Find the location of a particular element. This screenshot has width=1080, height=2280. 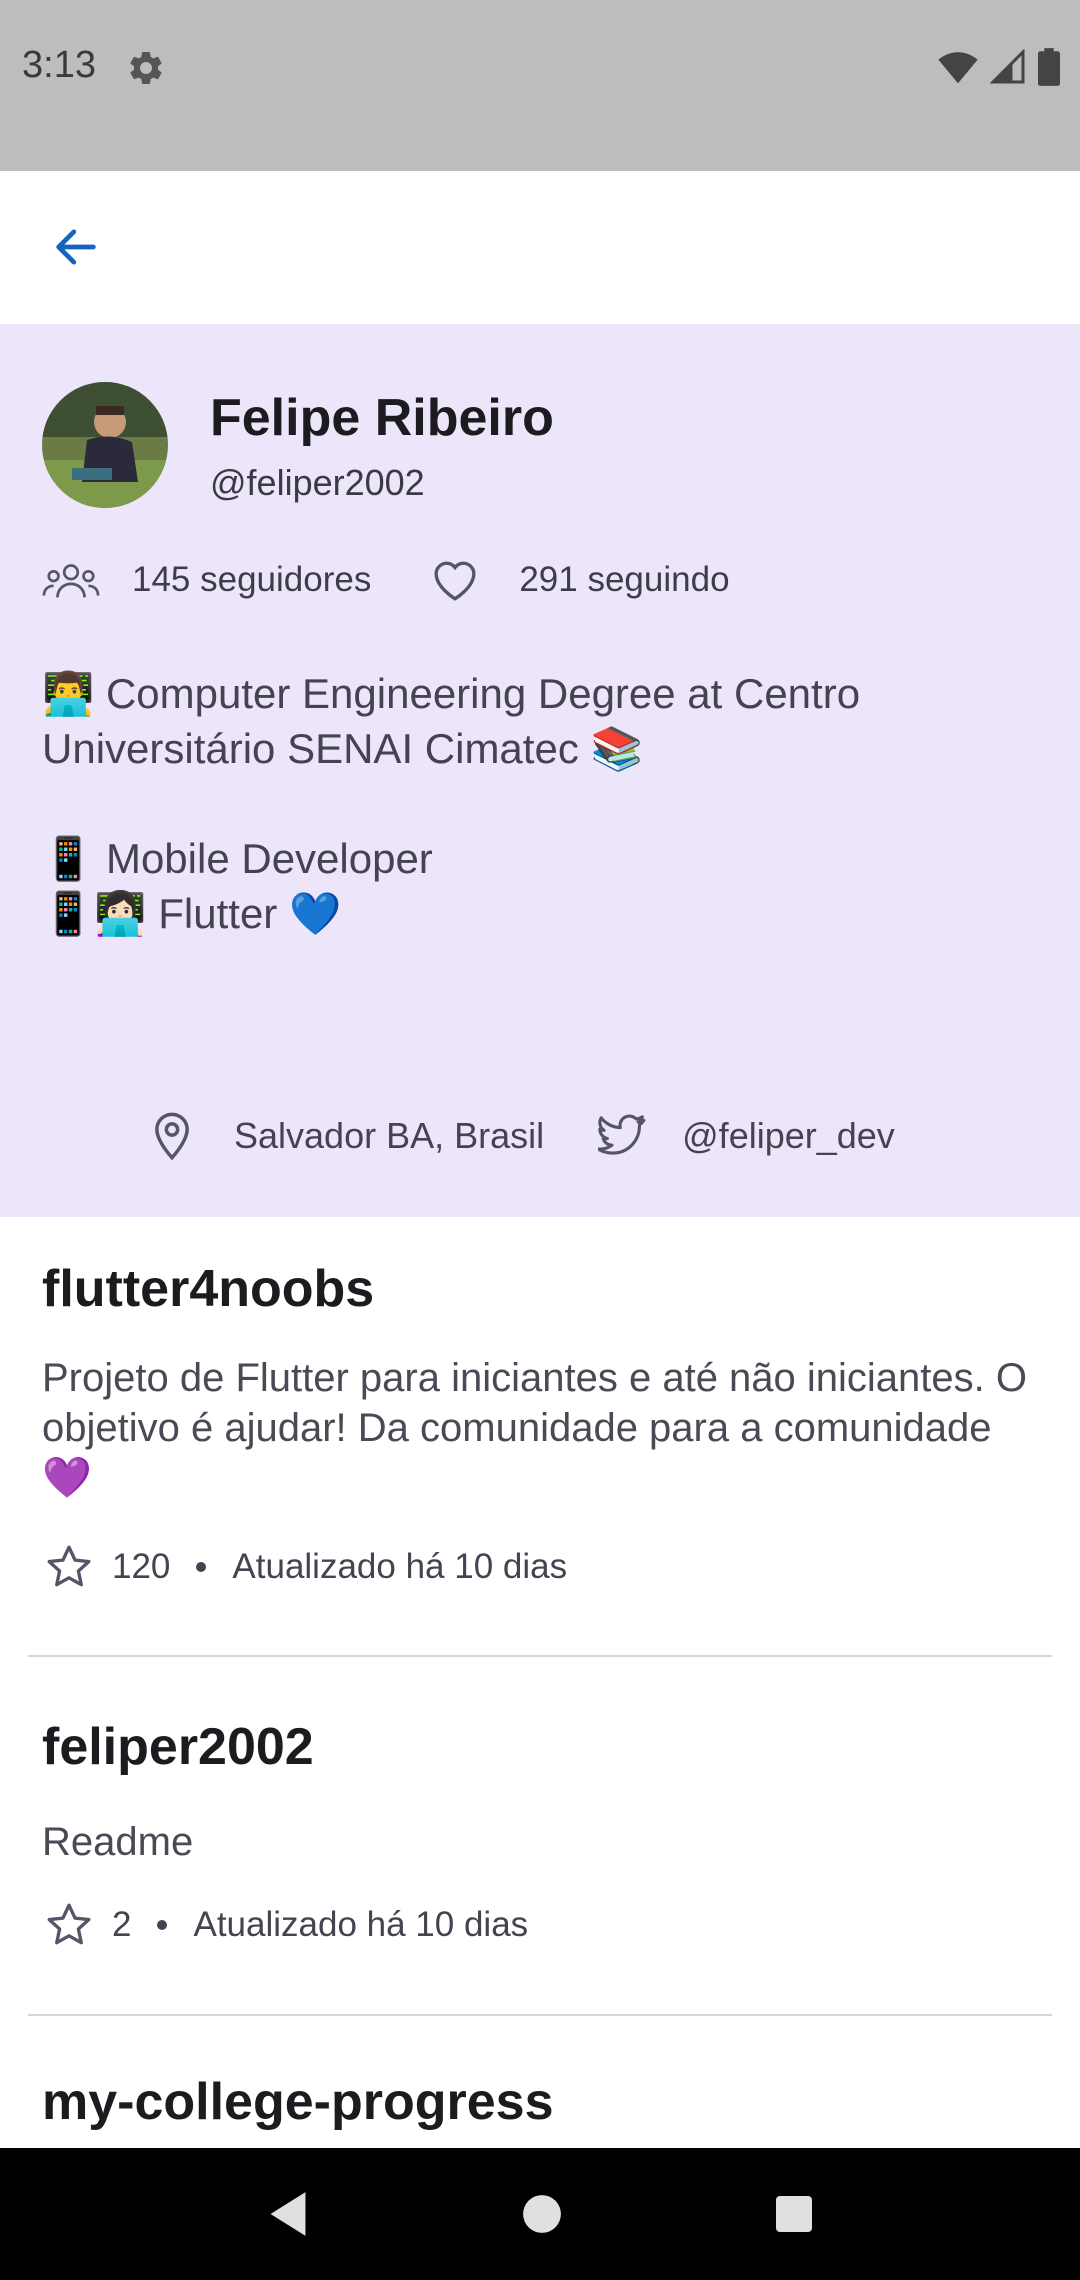

repo-card: my-college-progress is located at coordinates (540, 2082).